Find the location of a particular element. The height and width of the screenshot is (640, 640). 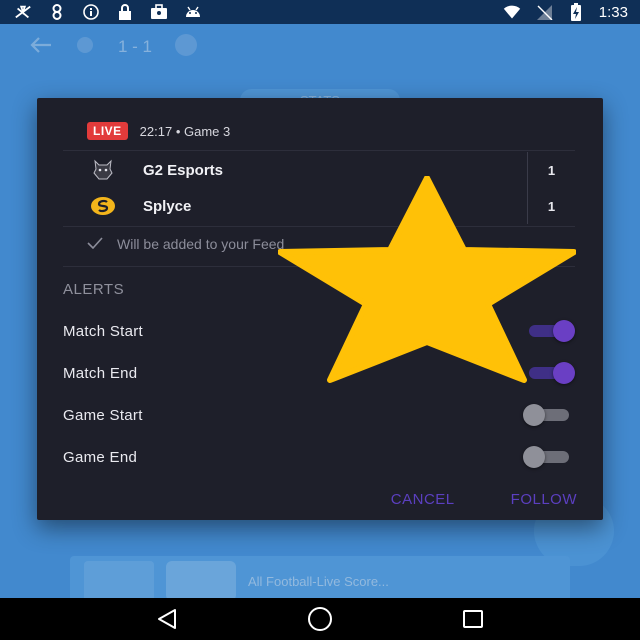

game-end-toggle is located at coordinates (549, 457).